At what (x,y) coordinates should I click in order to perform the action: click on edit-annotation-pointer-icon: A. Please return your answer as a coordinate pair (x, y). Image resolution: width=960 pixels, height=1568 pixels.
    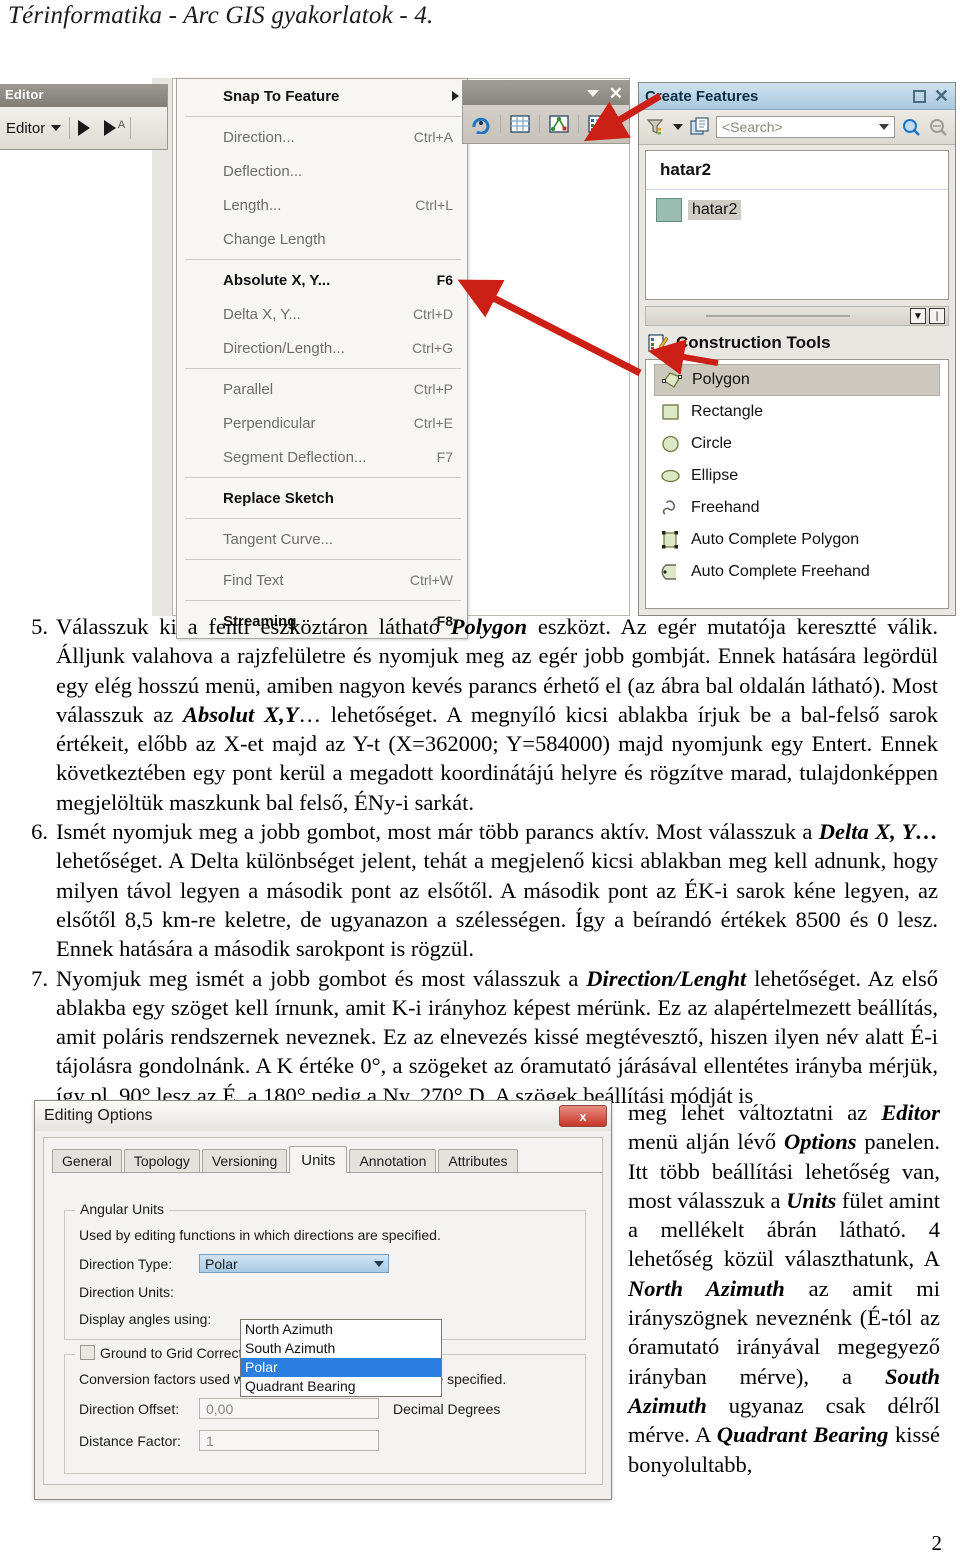
    Looking at the image, I should click on (114, 127).